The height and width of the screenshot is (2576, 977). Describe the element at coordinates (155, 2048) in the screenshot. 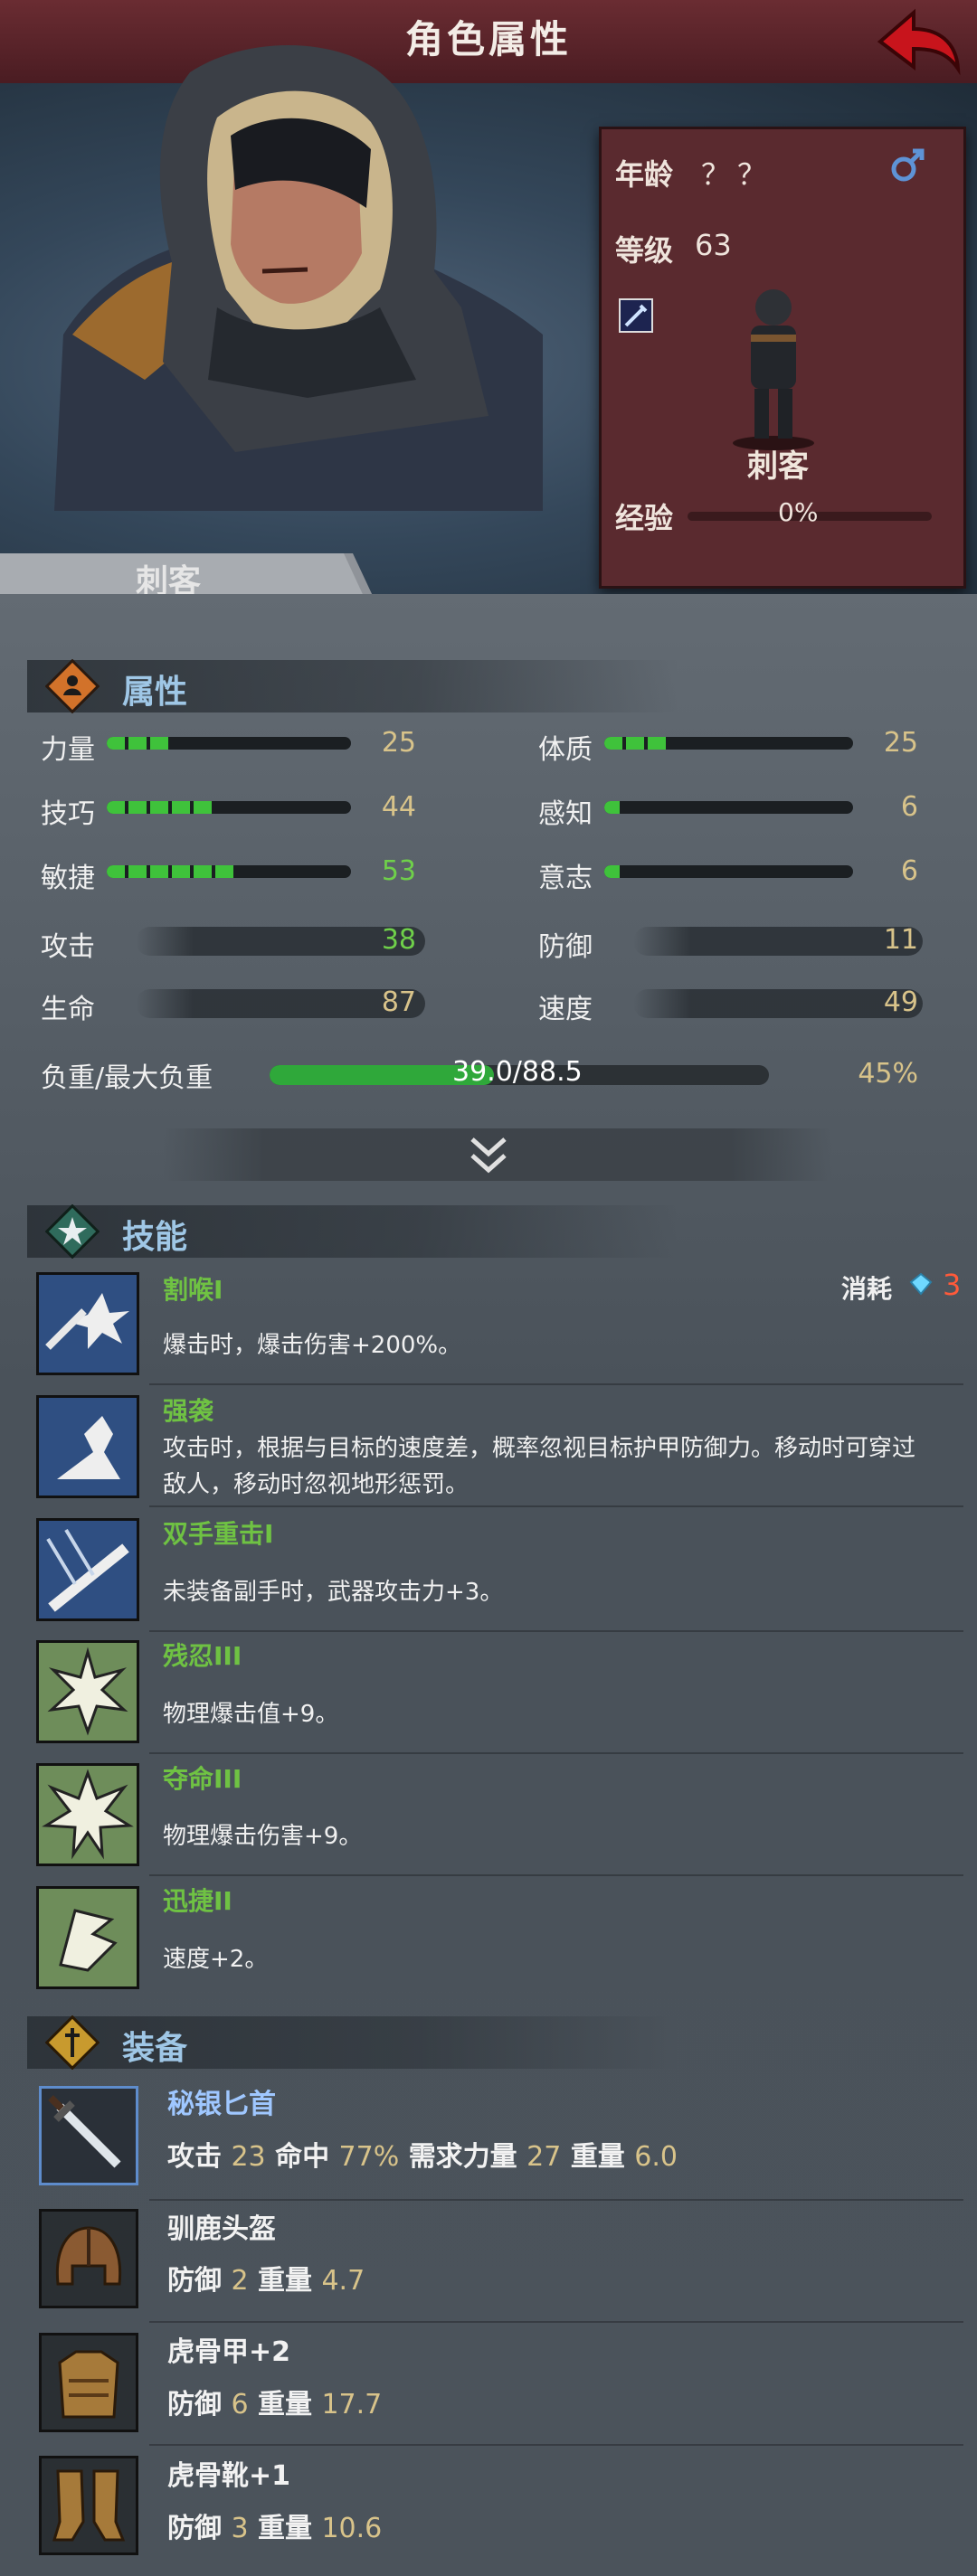

I see `equipment-title: 装备` at that location.